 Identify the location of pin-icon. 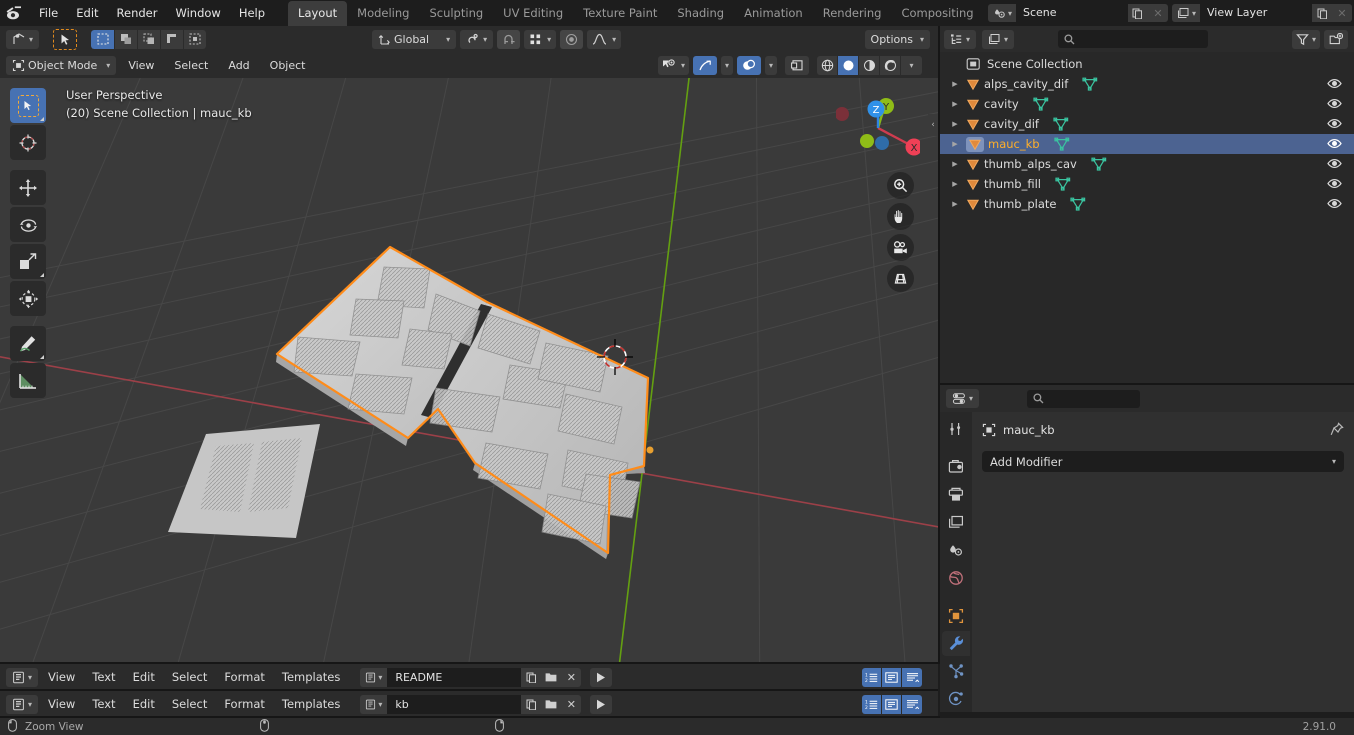
(1337, 430).